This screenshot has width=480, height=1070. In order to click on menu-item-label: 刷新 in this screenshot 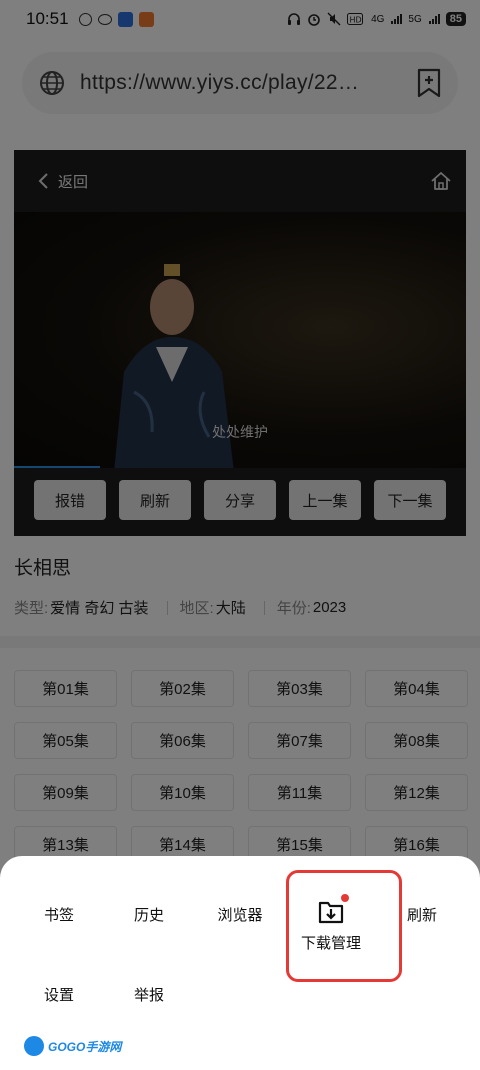, I will do `click(421, 915)`.